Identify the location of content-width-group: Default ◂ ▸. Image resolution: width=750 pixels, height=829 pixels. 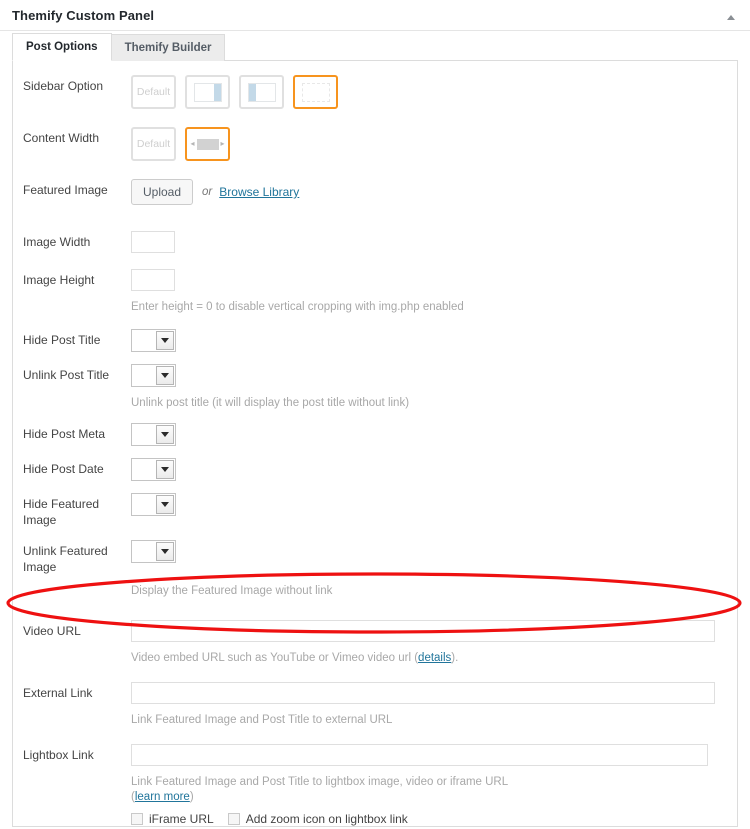
(180, 144).